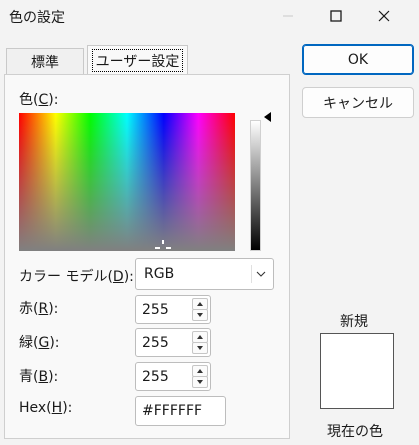 This screenshot has height=445, width=419. I want to click on green-stepper: 255, so click(173, 342).